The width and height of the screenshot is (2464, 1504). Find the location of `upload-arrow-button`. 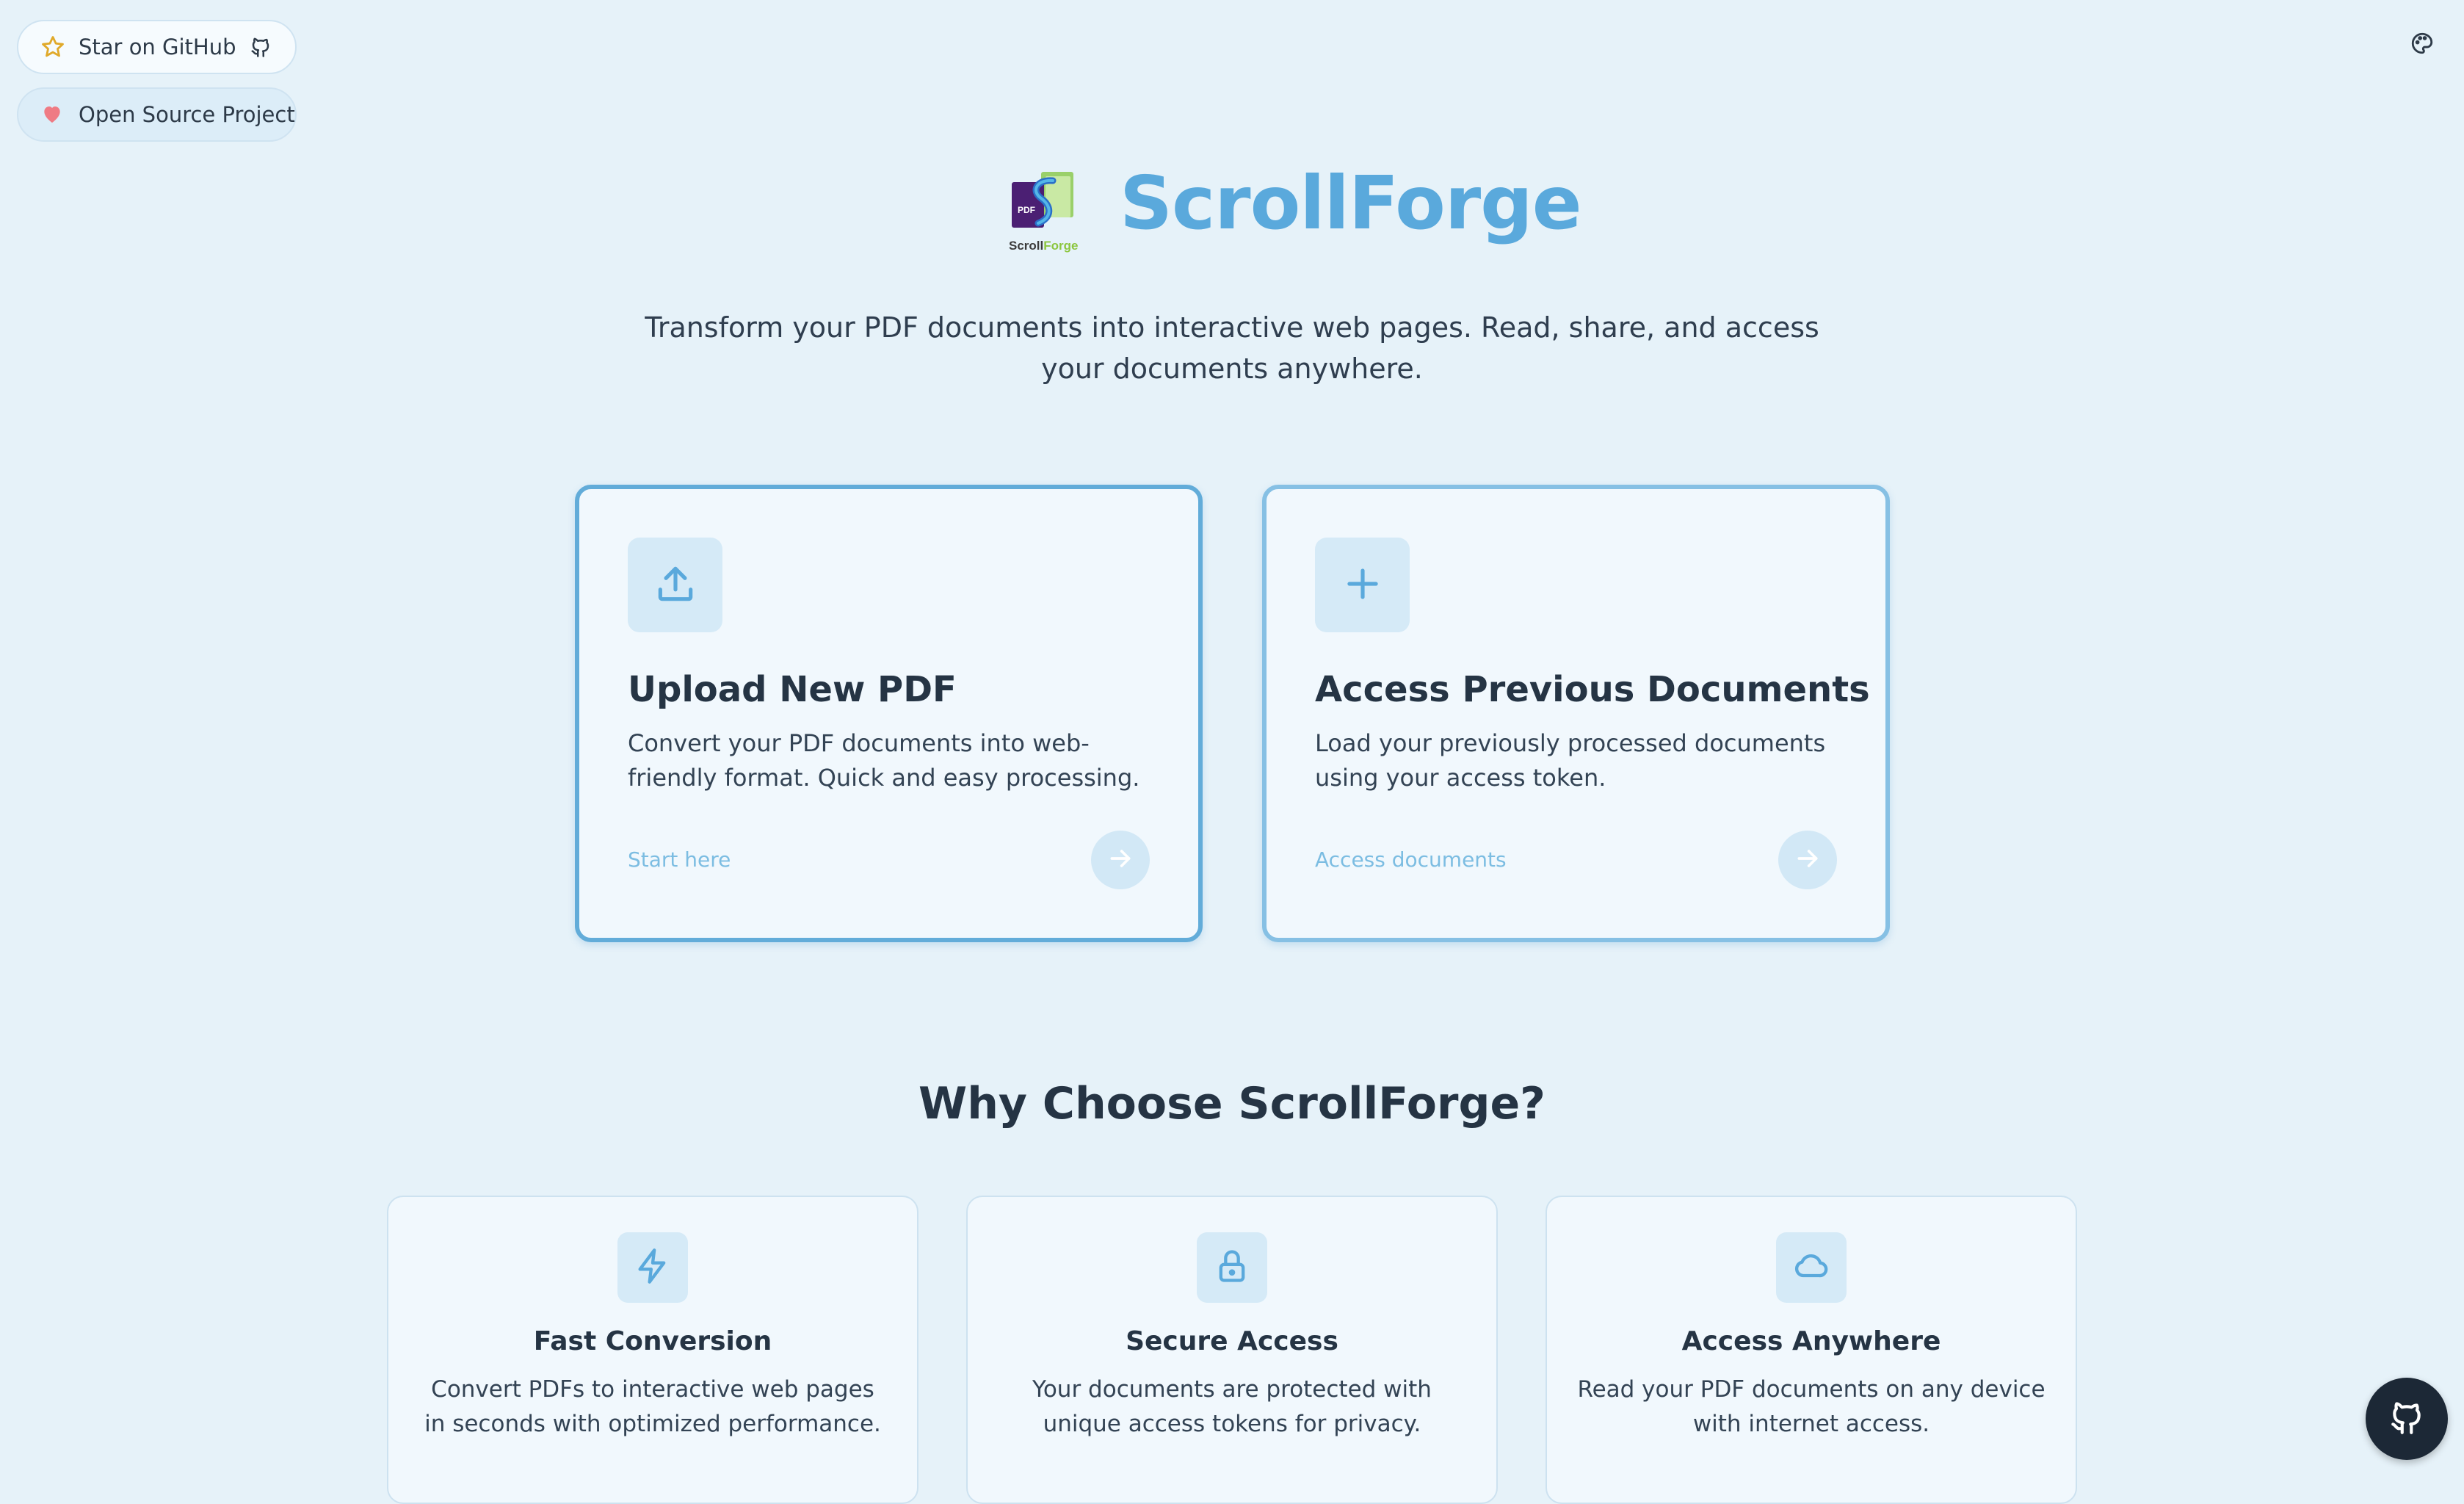

upload-arrow-button is located at coordinates (1120, 860).